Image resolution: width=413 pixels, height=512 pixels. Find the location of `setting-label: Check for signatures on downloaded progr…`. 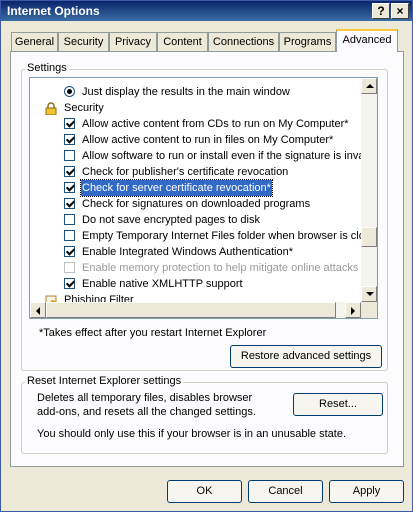

setting-label: Check for signatures on downloaded progr… is located at coordinates (196, 204).